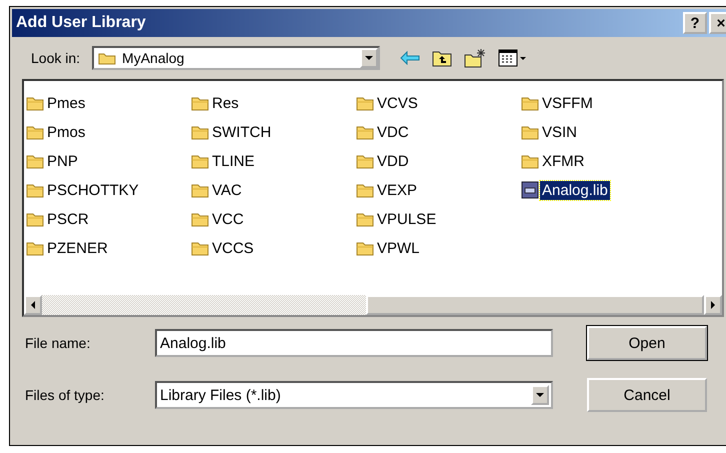  I want to click on file-item: VAC, so click(227, 190).